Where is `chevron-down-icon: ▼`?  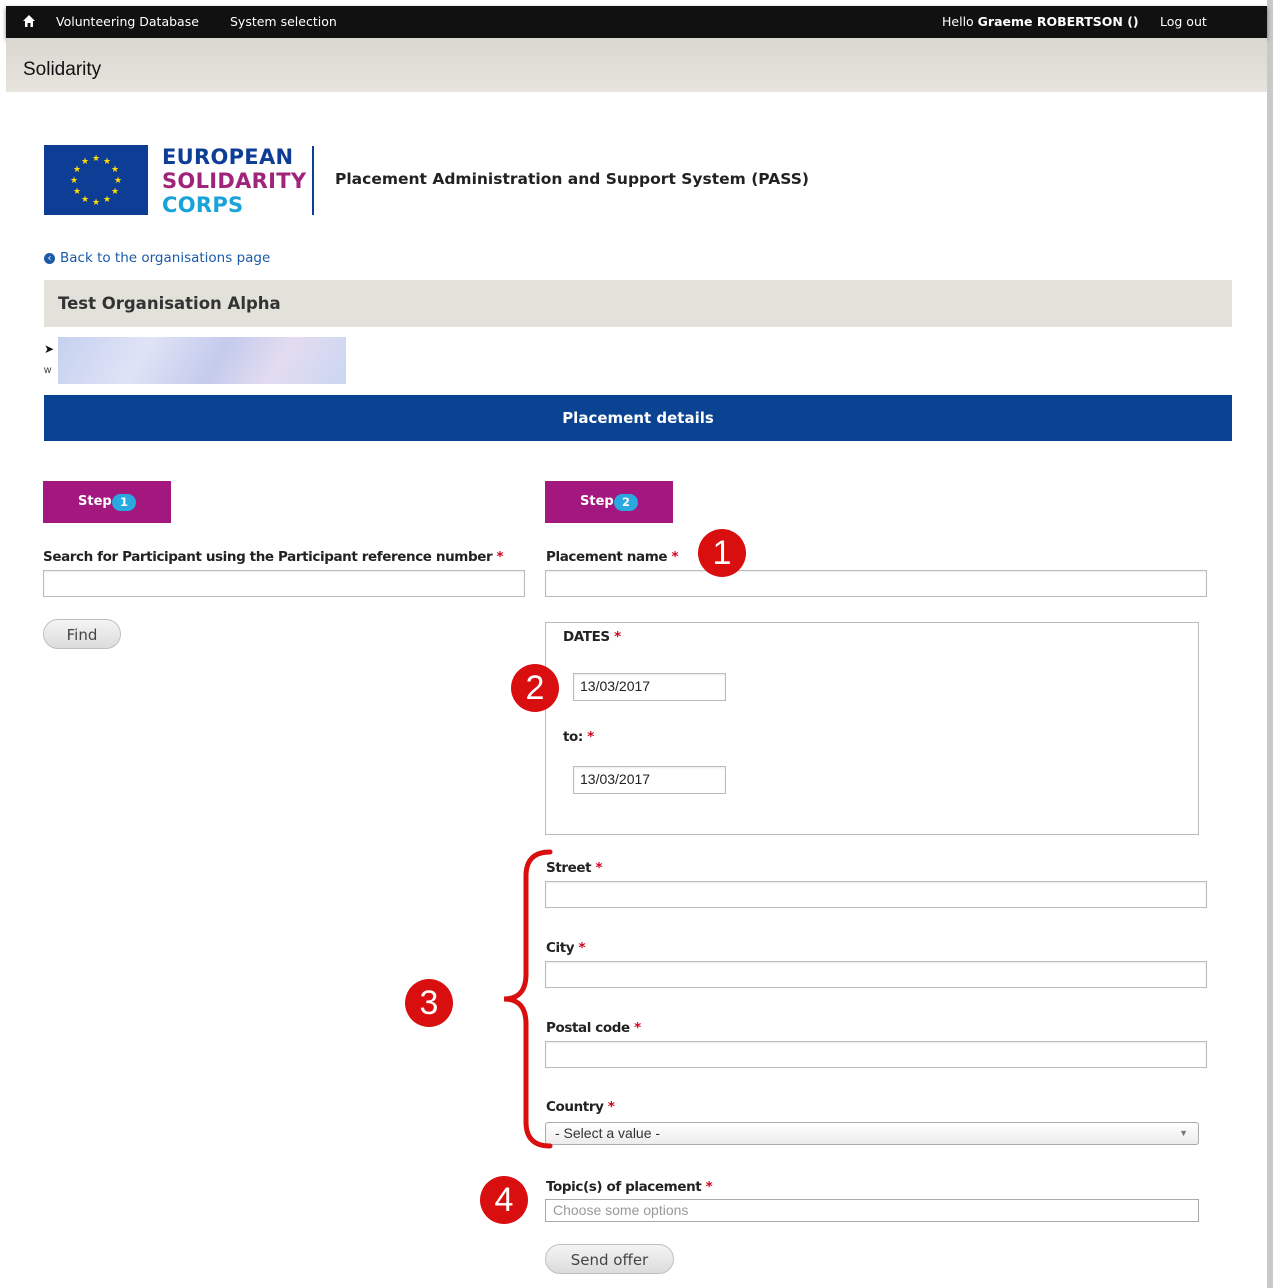
chevron-down-icon: ▼ is located at coordinates (1183, 1133).